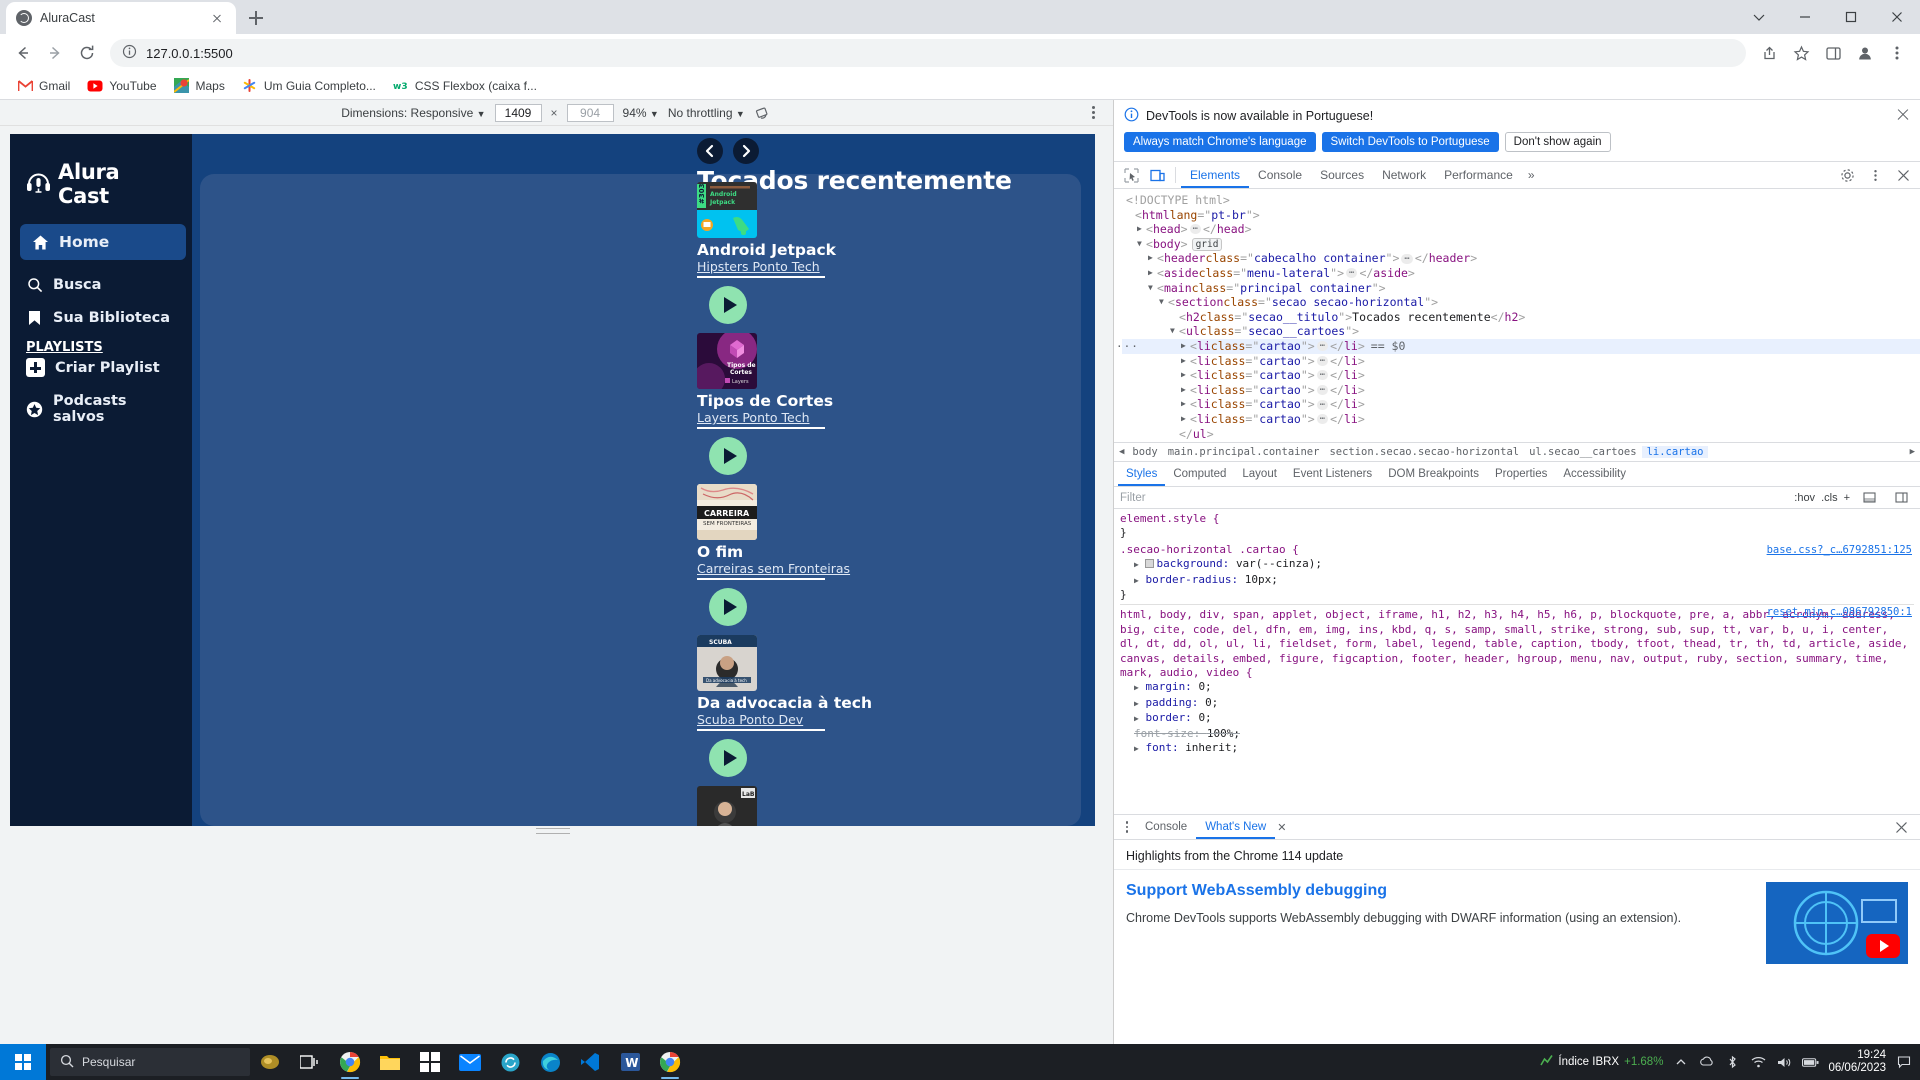  What do you see at coordinates (1121, 452) in the screenshot?
I see `breadcrumb-scroll-left-icon: ◀` at bounding box center [1121, 452].